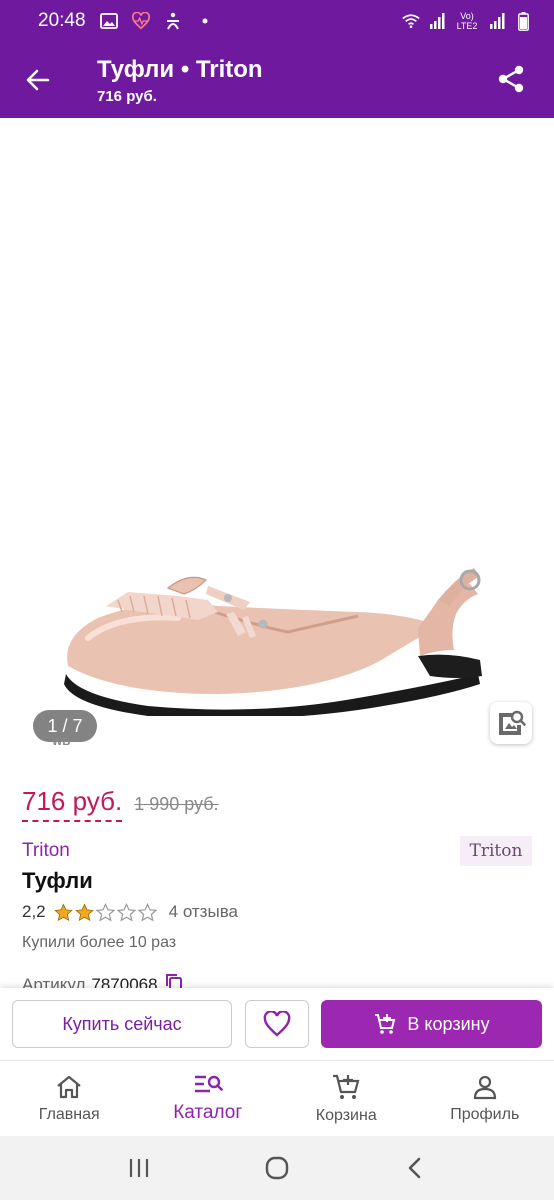 This screenshot has height=1200, width=554. What do you see at coordinates (208, 1098) in the screenshot?
I see `nav-item-catalog: Каталог` at bounding box center [208, 1098].